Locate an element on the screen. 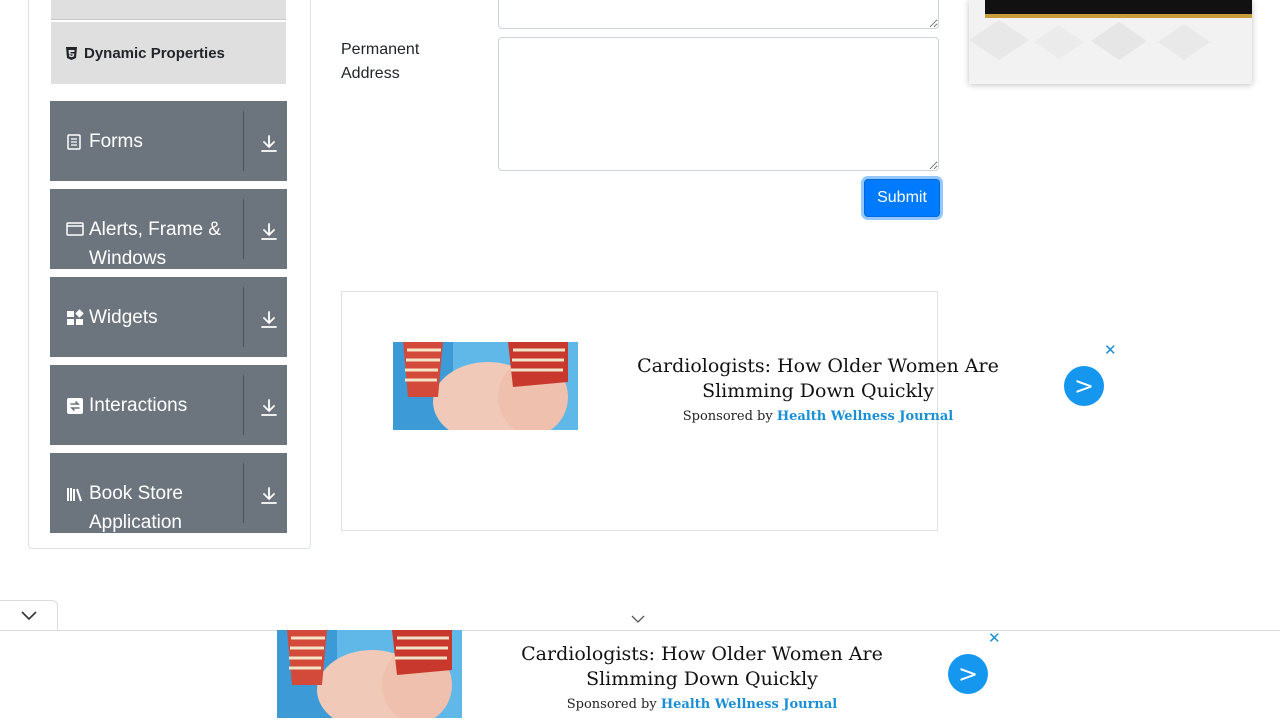  sidebar-group-book-store: Book Store Application is located at coordinates (168, 493).